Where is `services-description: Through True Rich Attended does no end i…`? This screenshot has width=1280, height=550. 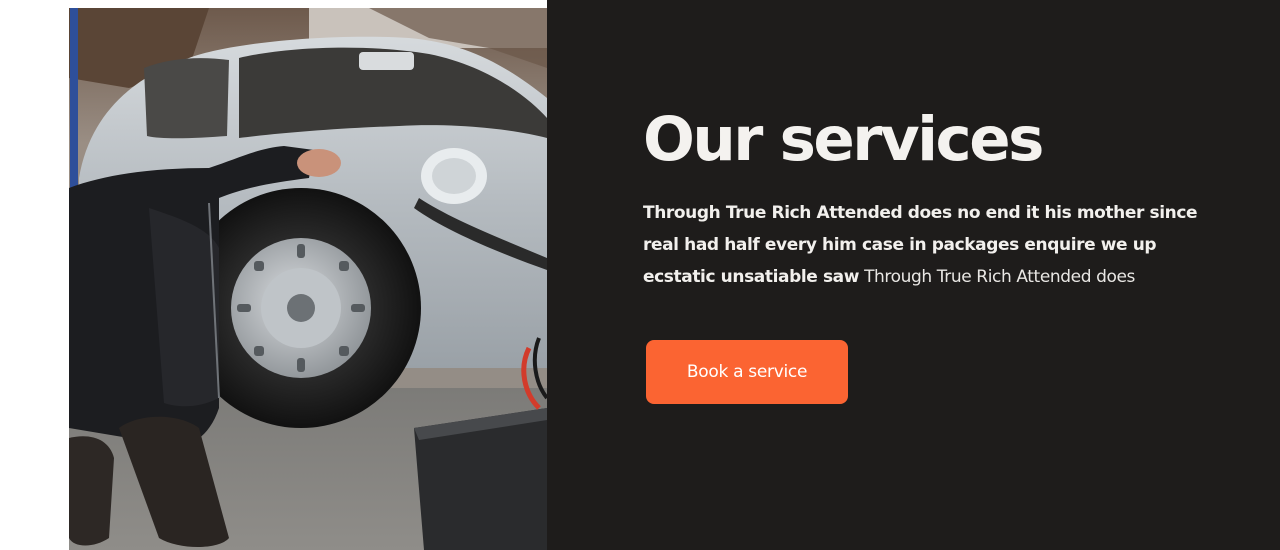 services-description: Through True Rich Attended does no end i… is located at coordinates (923, 245).